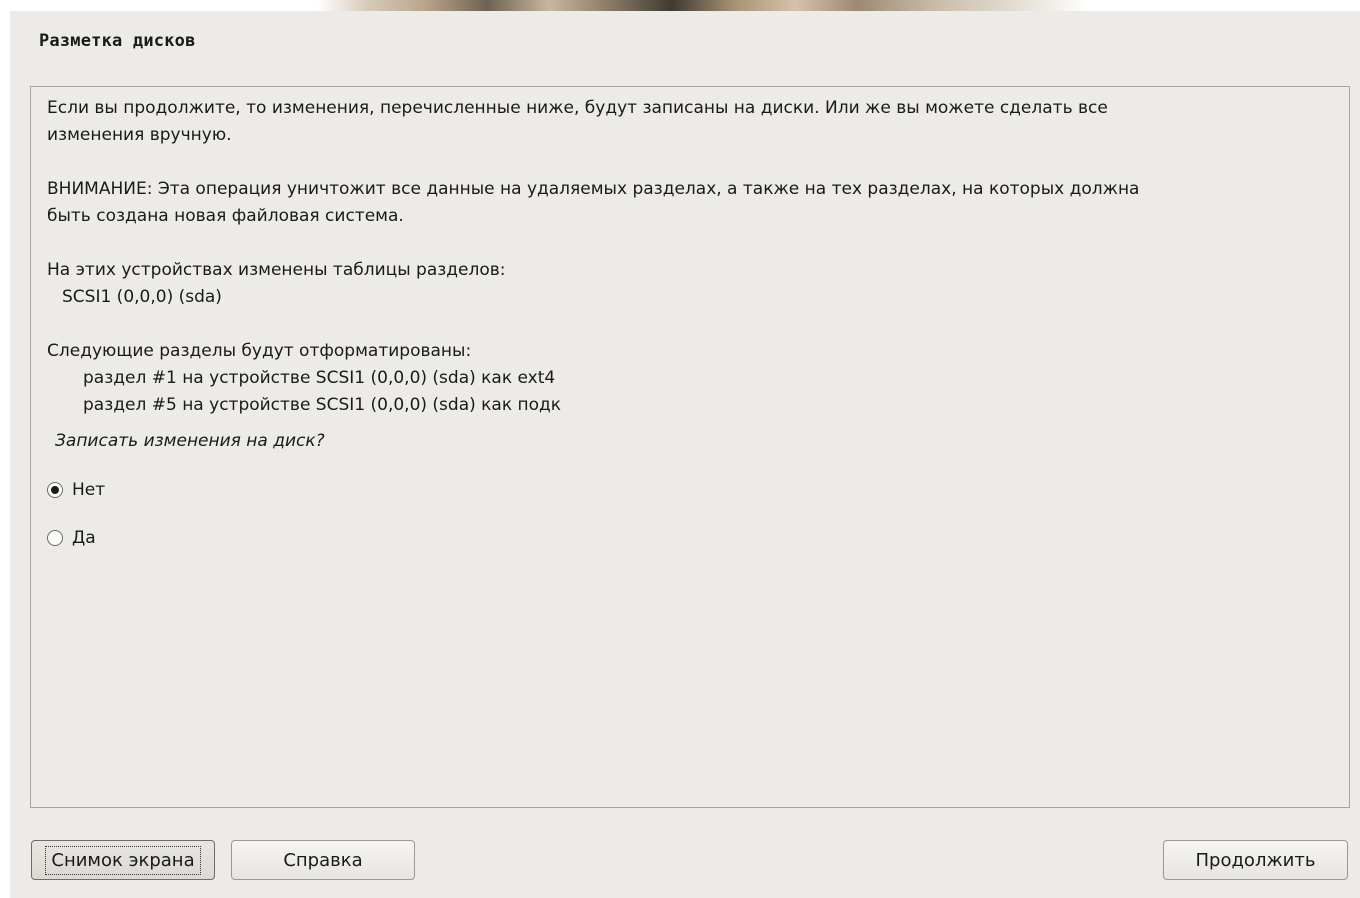 This screenshot has height=898, width=1360. What do you see at coordinates (703, 5) in the screenshot?
I see `banner-image` at bounding box center [703, 5].